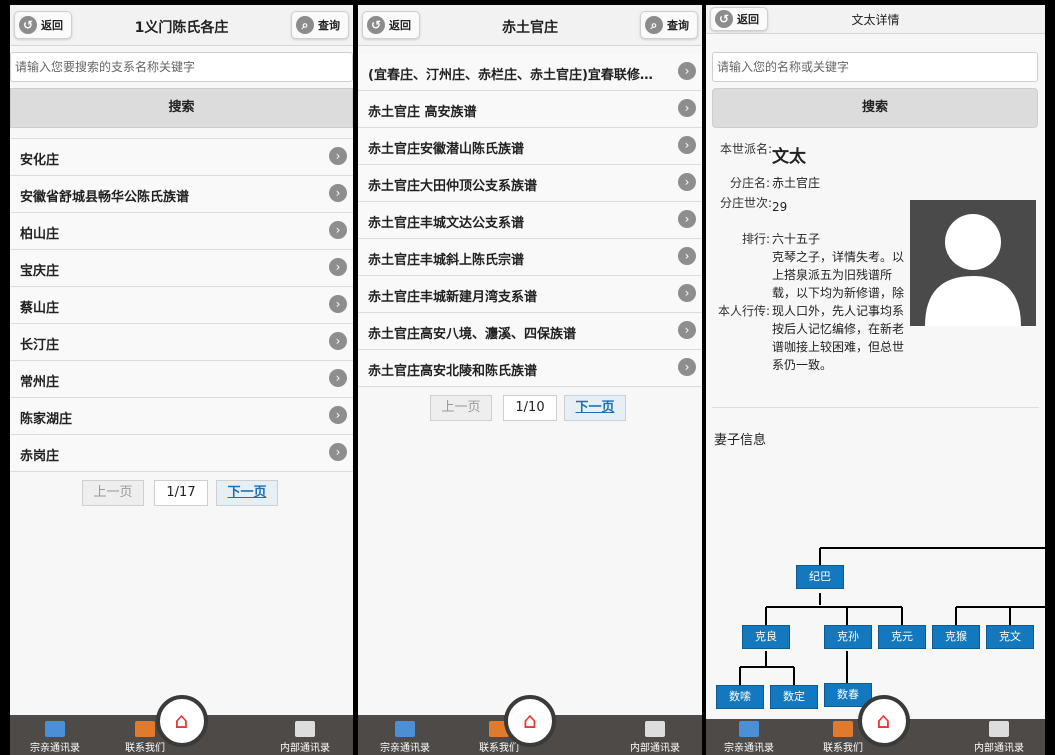 The image size is (1055, 755). What do you see at coordinates (530, 25) in the screenshot?
I see `header: ↺ 返回 赤土官庄 ⌕ 查询` at bounding box center [530, 25].